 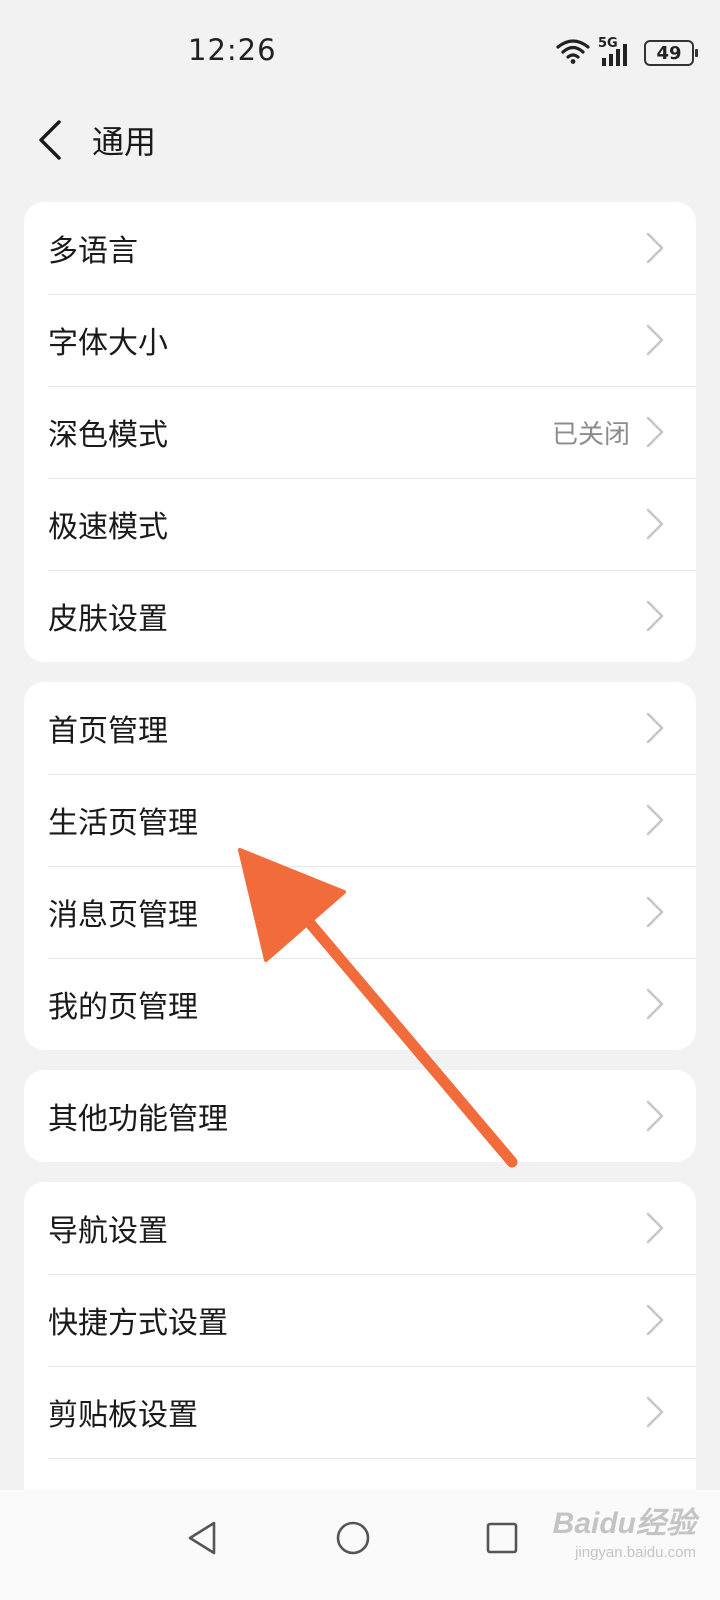 I want to click on battery-icon: 49, so click(x=671, y=53).